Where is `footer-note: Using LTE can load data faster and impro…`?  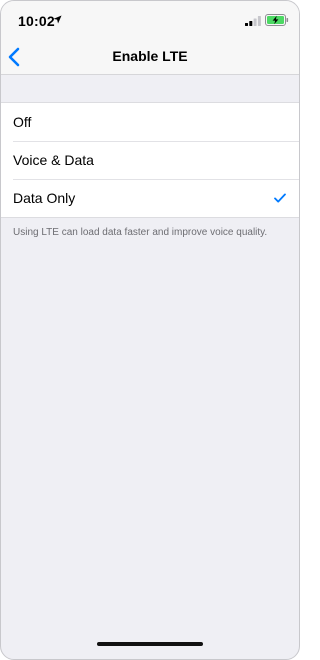 footer-note: Using LTE can load data faster and impro… is located at coordinates (140, 232).